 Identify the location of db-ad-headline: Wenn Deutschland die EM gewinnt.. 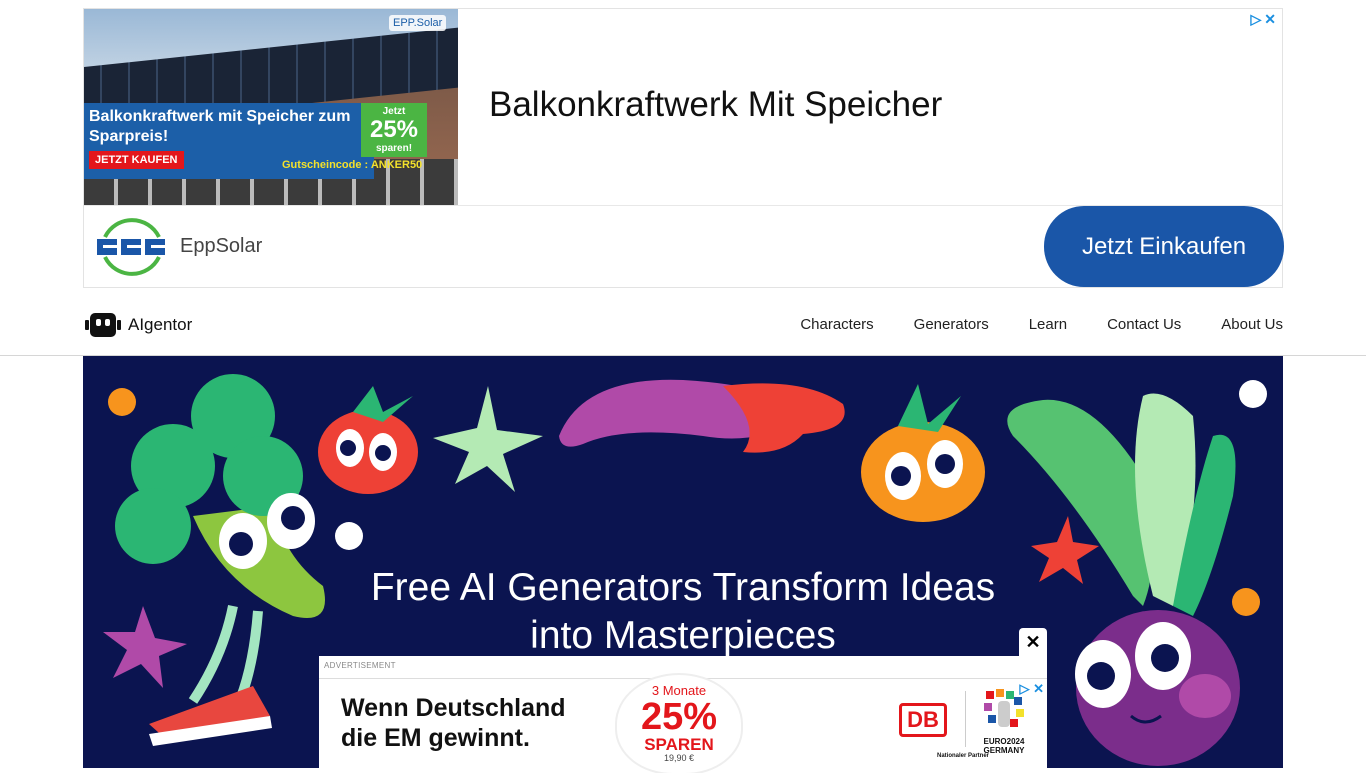
(453, 723).